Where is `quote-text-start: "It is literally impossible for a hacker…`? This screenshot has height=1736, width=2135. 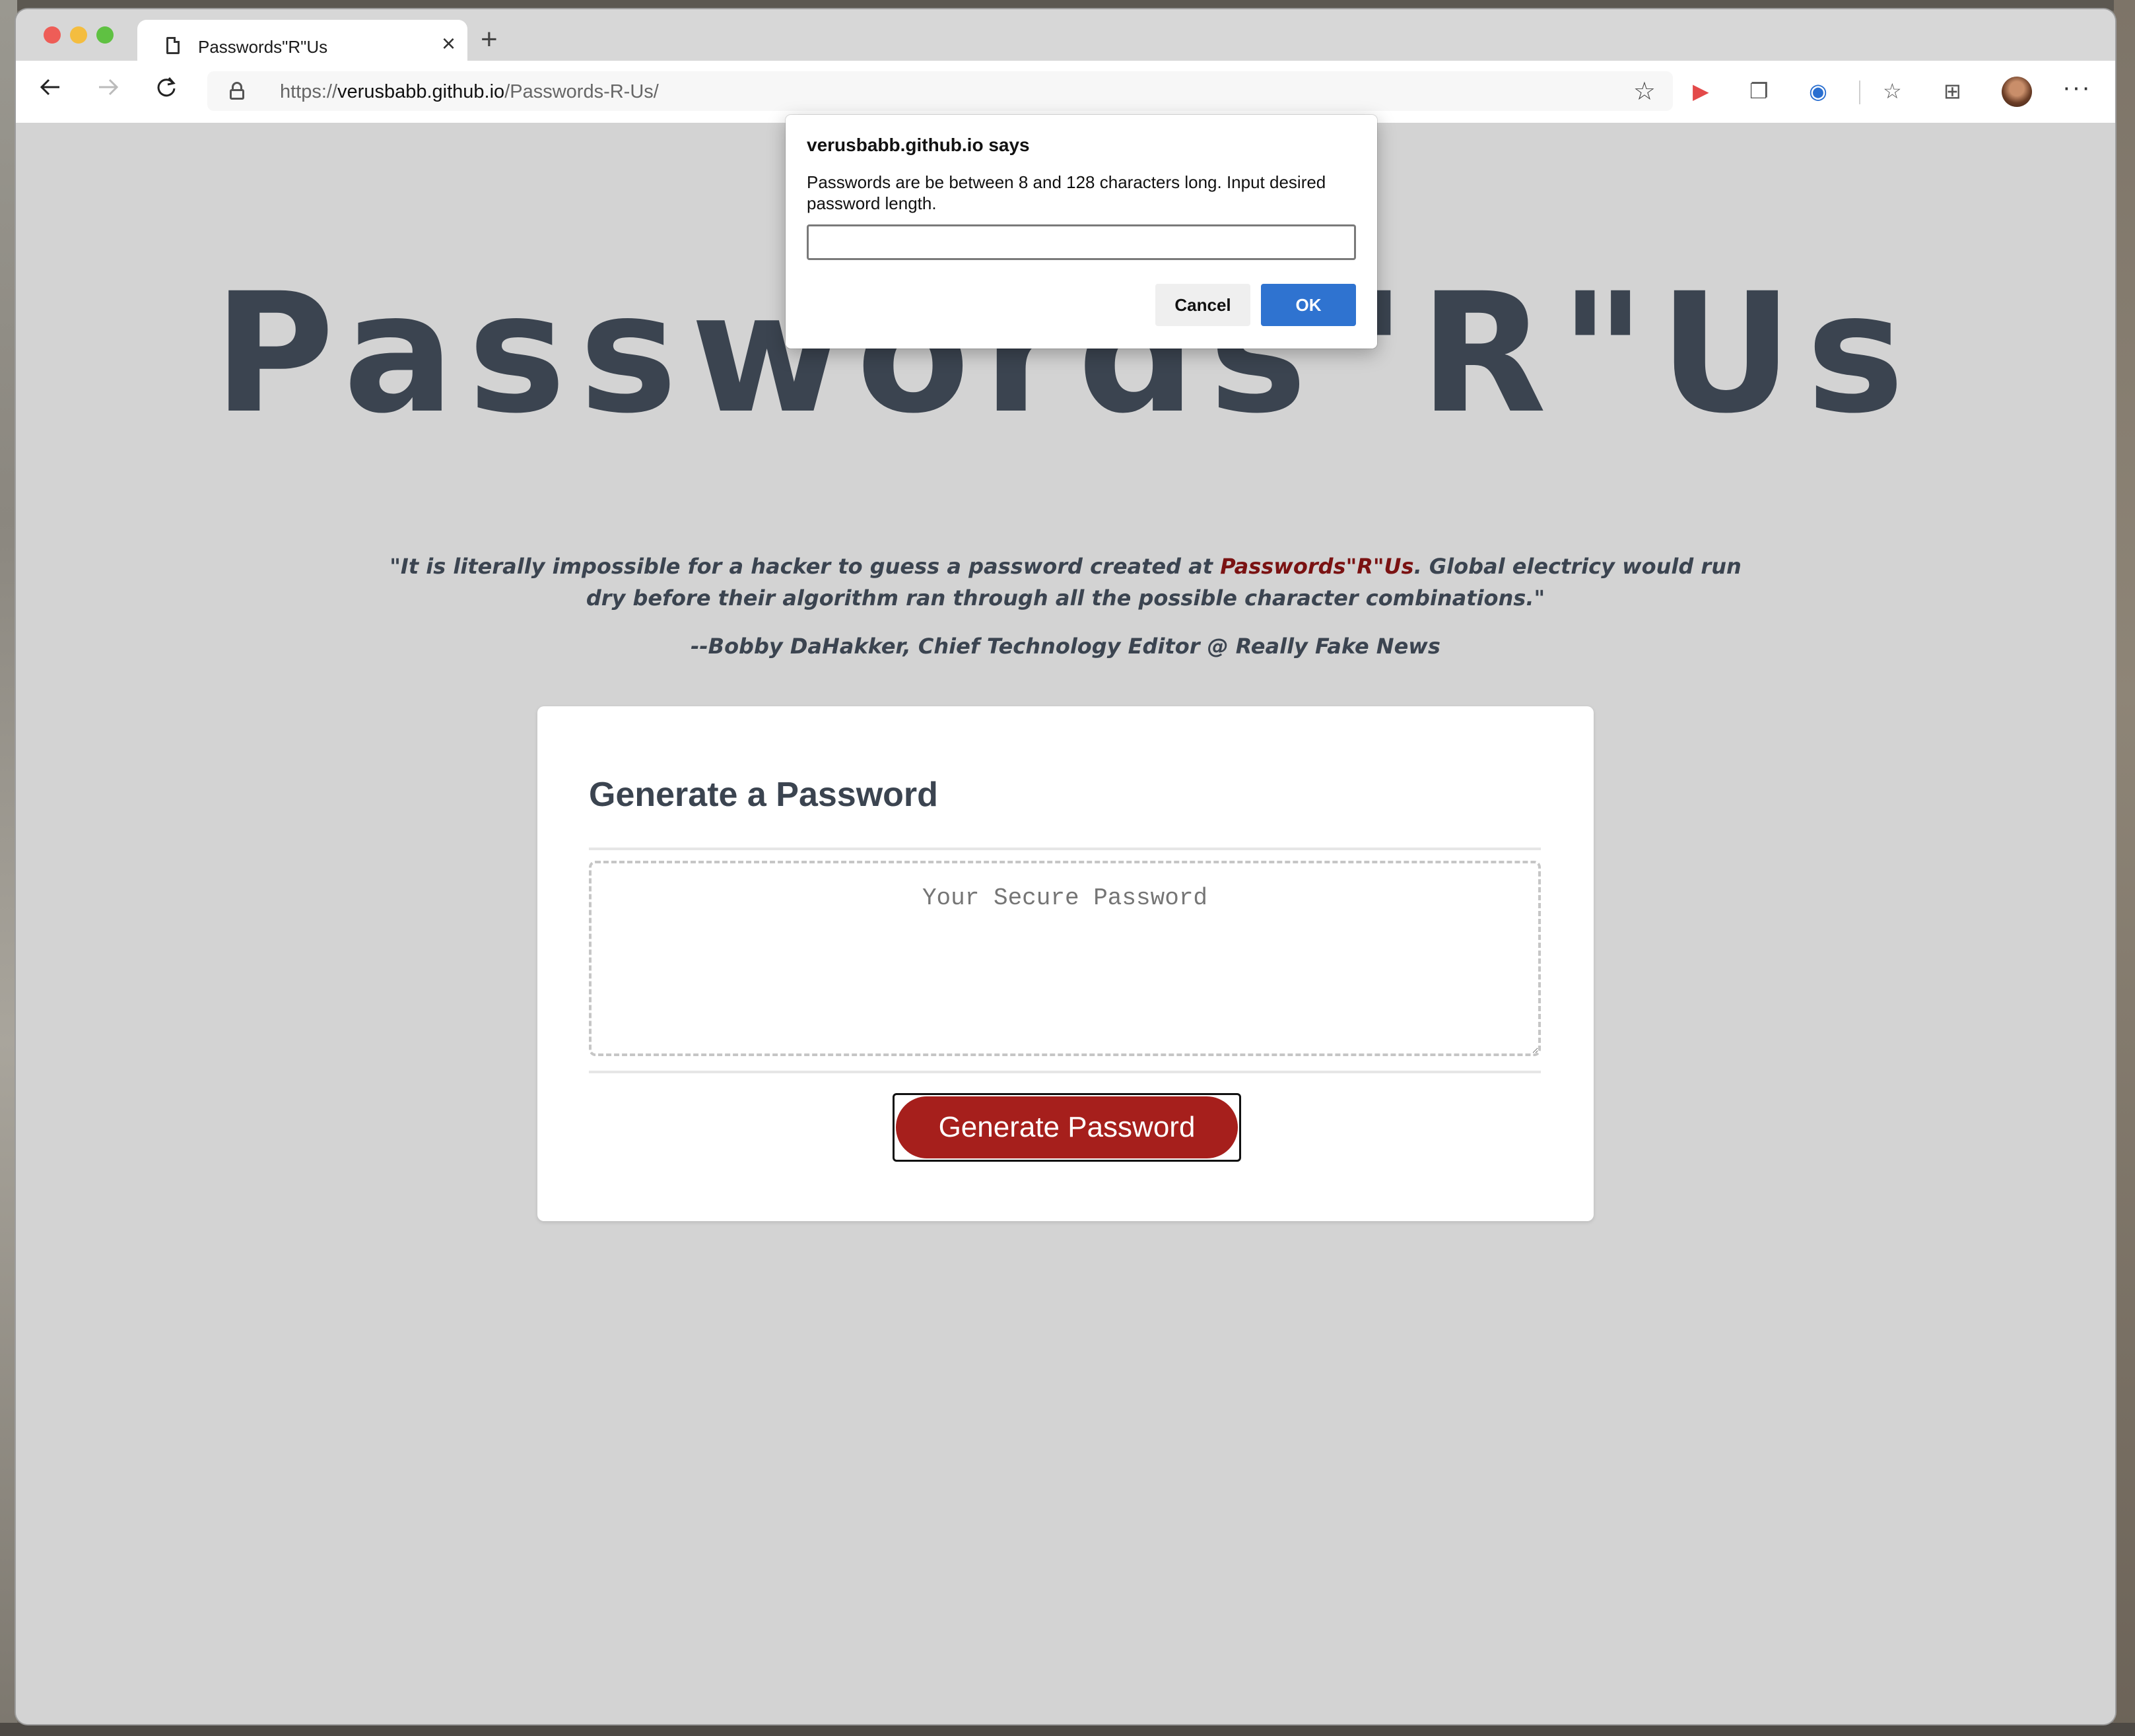 quote-text-start: "It is literally impossible for a hacker… is located at coordinates (806, 566).